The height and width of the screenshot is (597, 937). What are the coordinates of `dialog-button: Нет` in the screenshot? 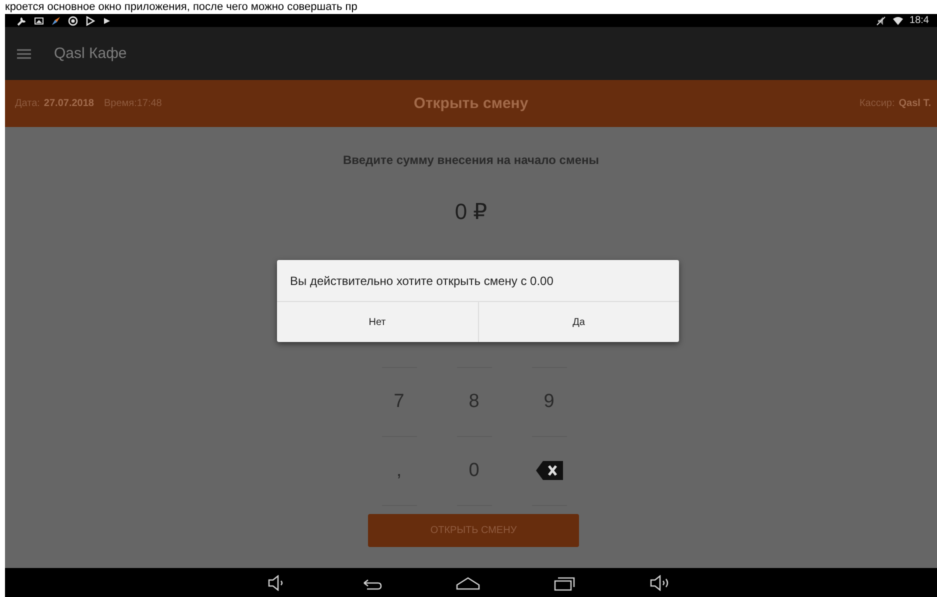 It's located at (377, 322).